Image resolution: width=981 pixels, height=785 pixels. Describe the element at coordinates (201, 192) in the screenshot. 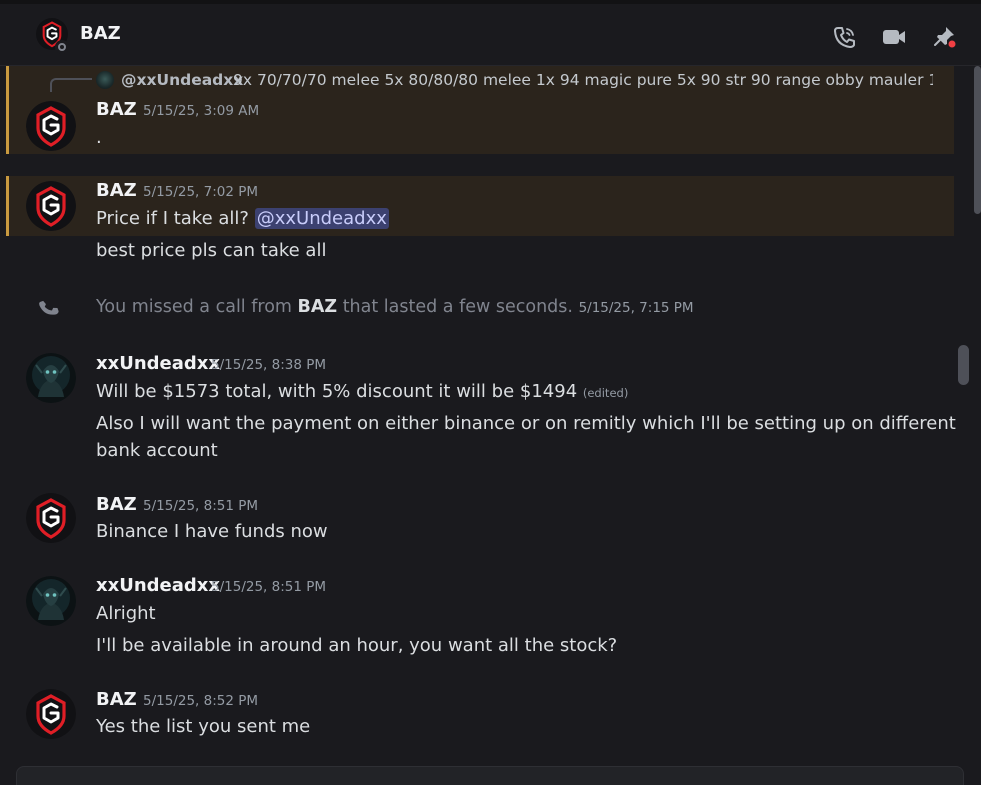

I see `message-timestamp: 5/15/25, 7:02 PM` at that location.